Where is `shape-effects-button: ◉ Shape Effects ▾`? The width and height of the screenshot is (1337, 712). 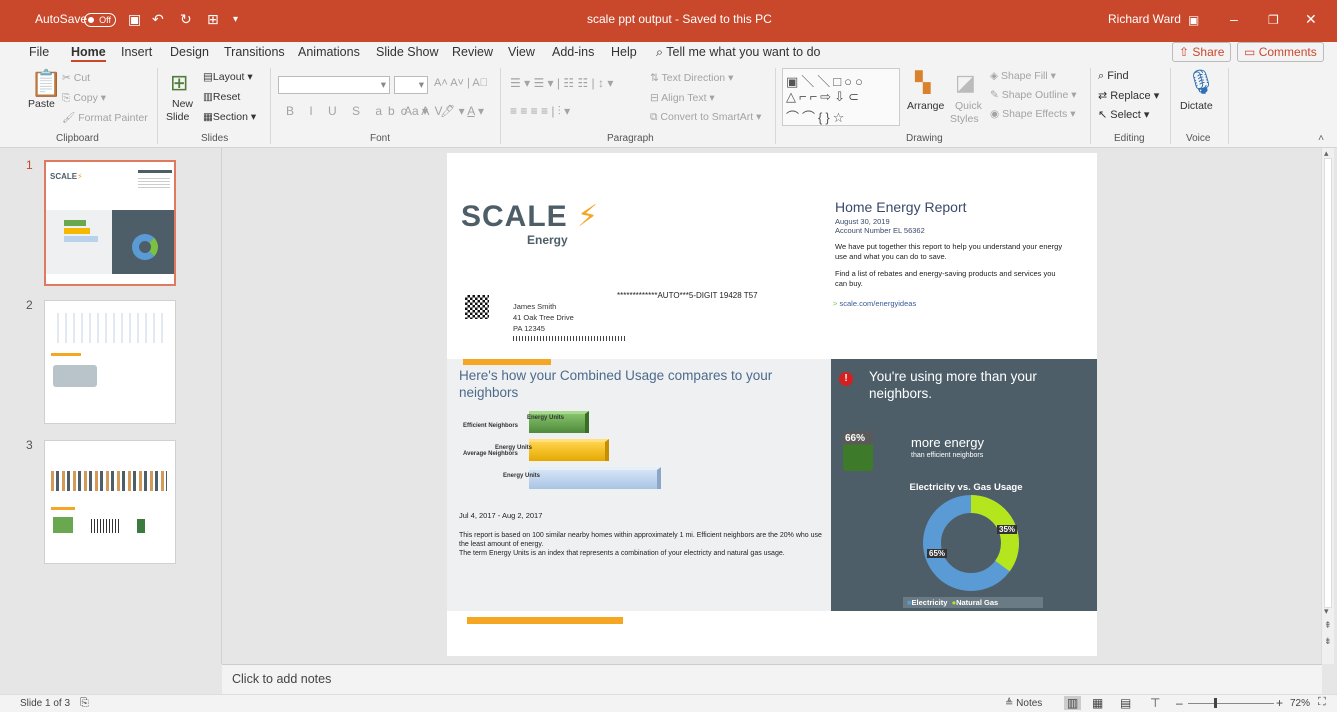 shape-effects-button: ◉ Shape Effects ▾ is located at coordinates (1032, 114).